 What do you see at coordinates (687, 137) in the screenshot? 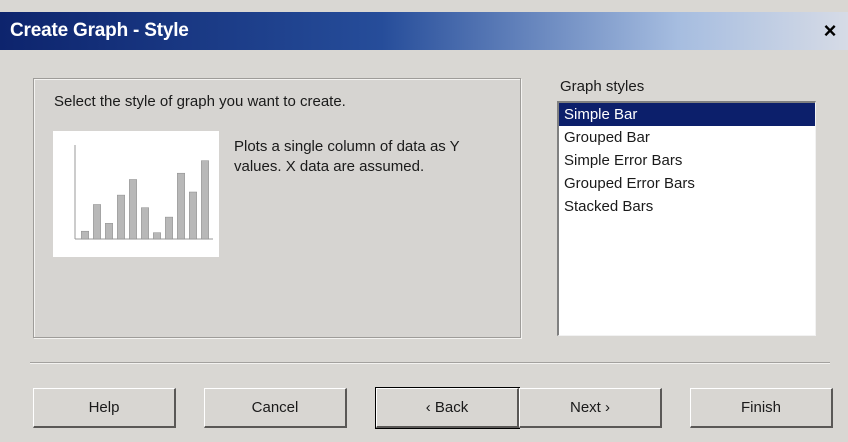
I see `list-item-grouped-bar: Grouped Bar` at bounding box center [687, 137].